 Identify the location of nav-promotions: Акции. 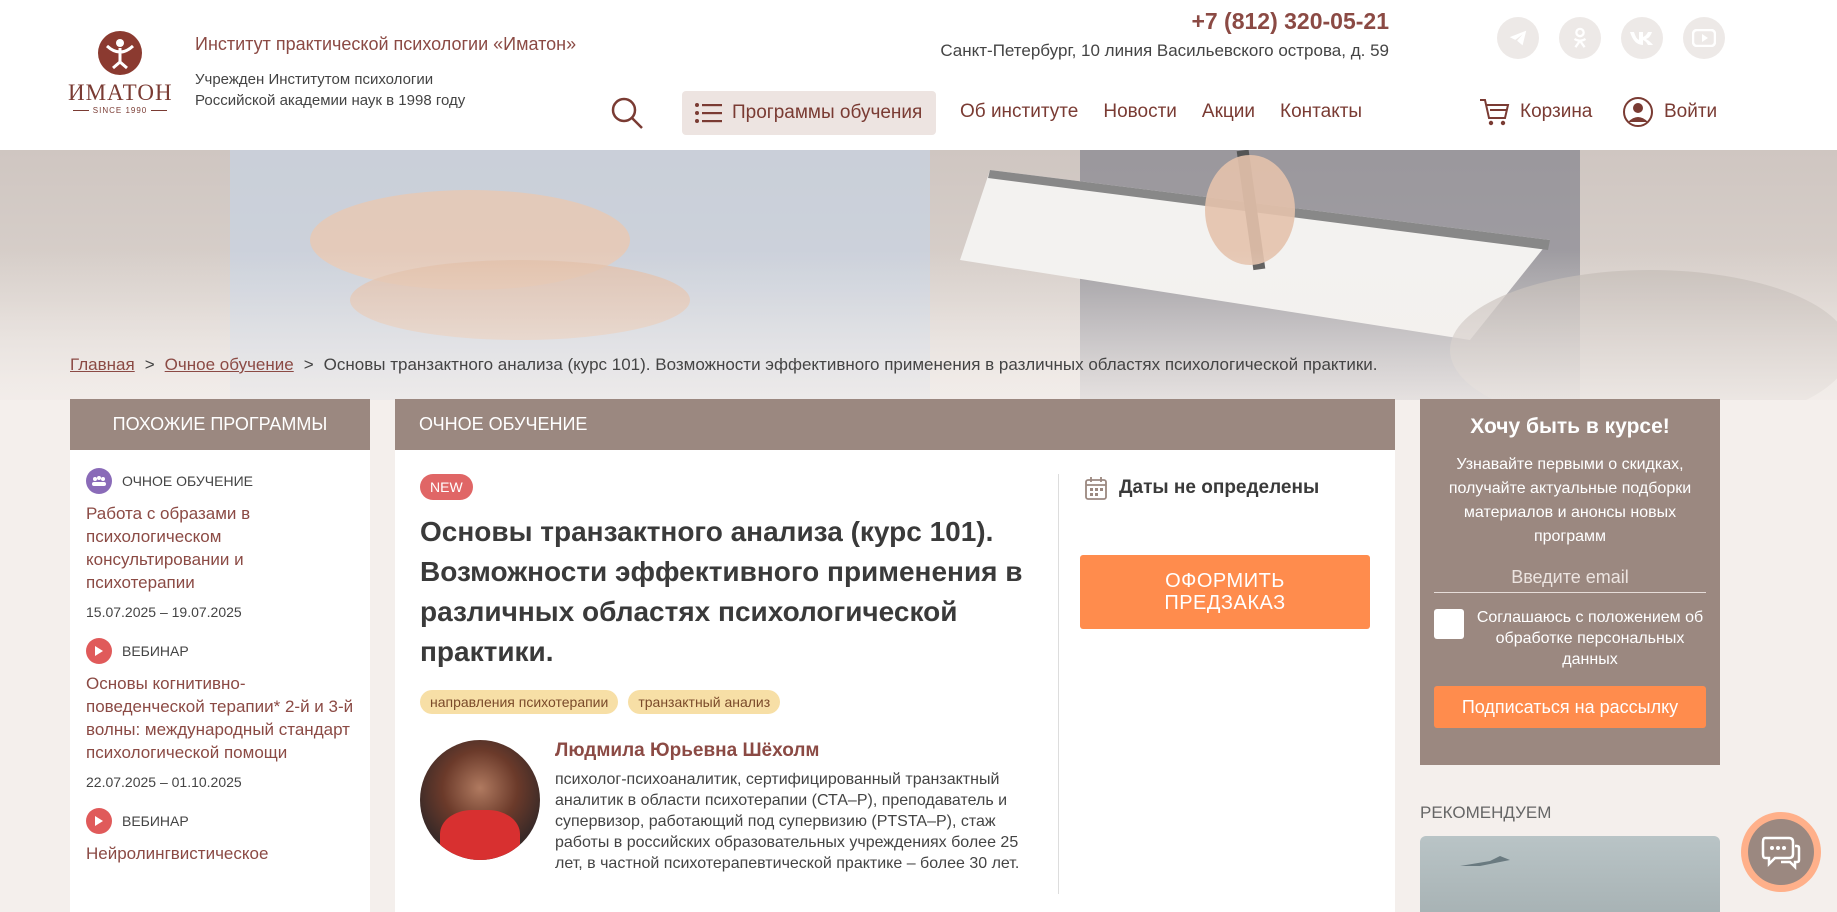
(1228, 112).